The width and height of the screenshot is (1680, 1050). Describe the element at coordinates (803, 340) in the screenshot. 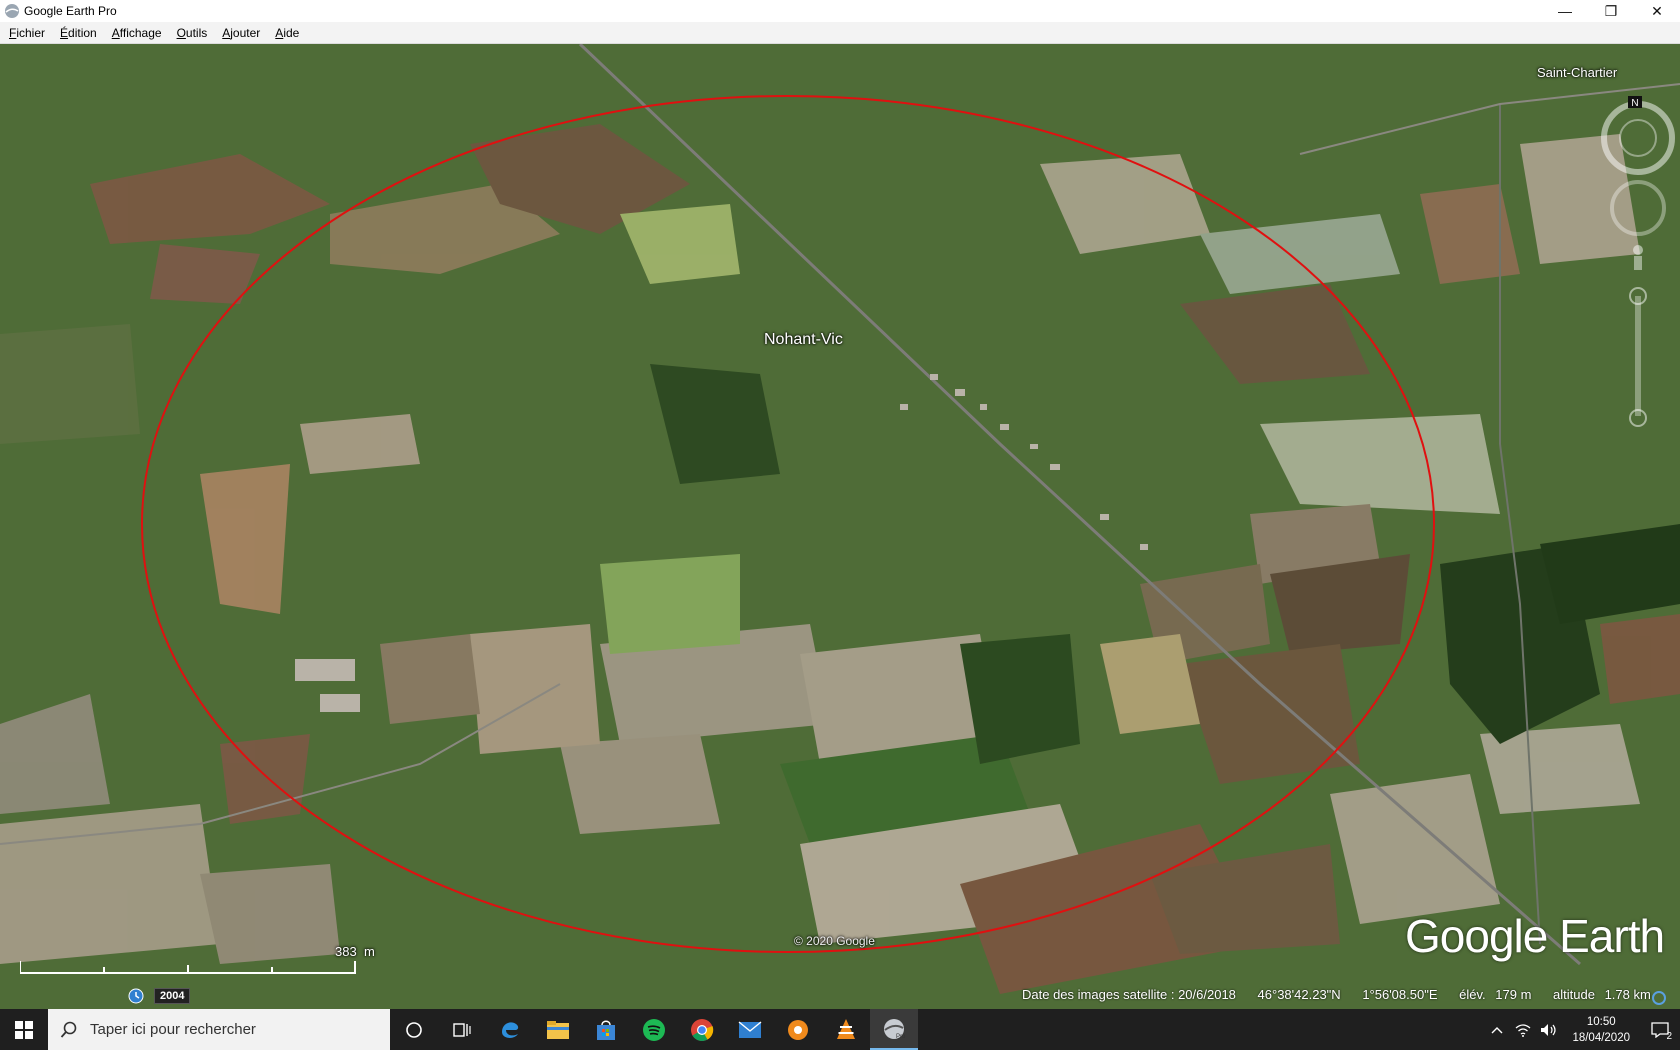

I see `place-label-nohant-vic: Nohant-Vic` at that location.